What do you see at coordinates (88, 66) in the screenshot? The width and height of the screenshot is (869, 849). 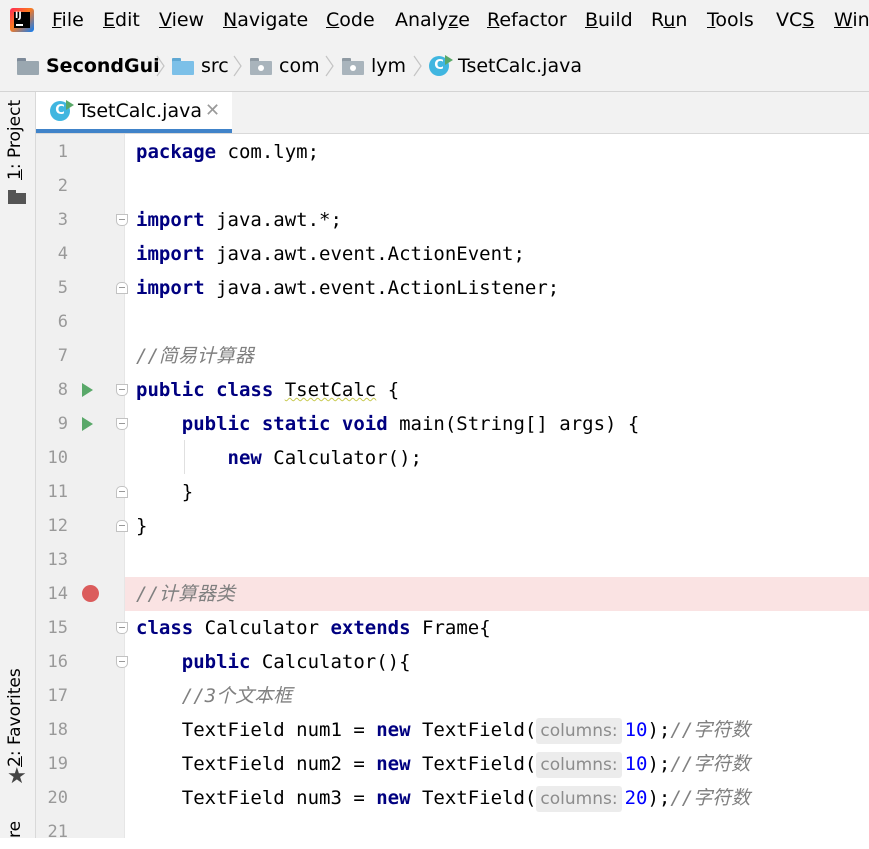 I see `breadcrumb-project: SecondGui` at bounding box center [88, 66].